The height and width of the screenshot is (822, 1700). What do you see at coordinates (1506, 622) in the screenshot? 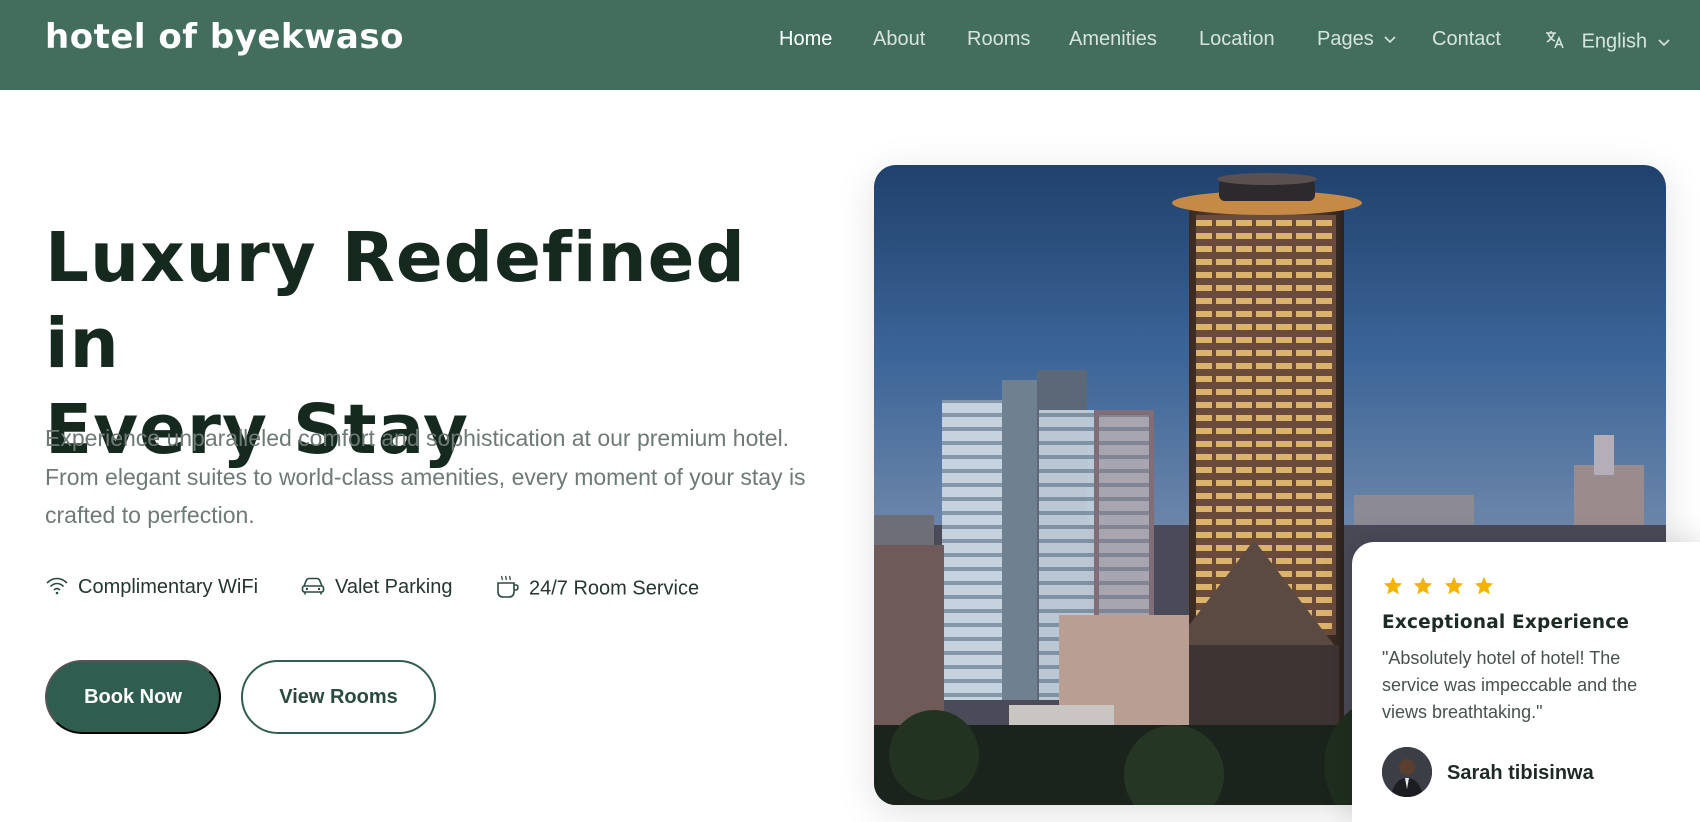
I see `review-title: Exceptional Experience` at bounding box center [1506, 622].